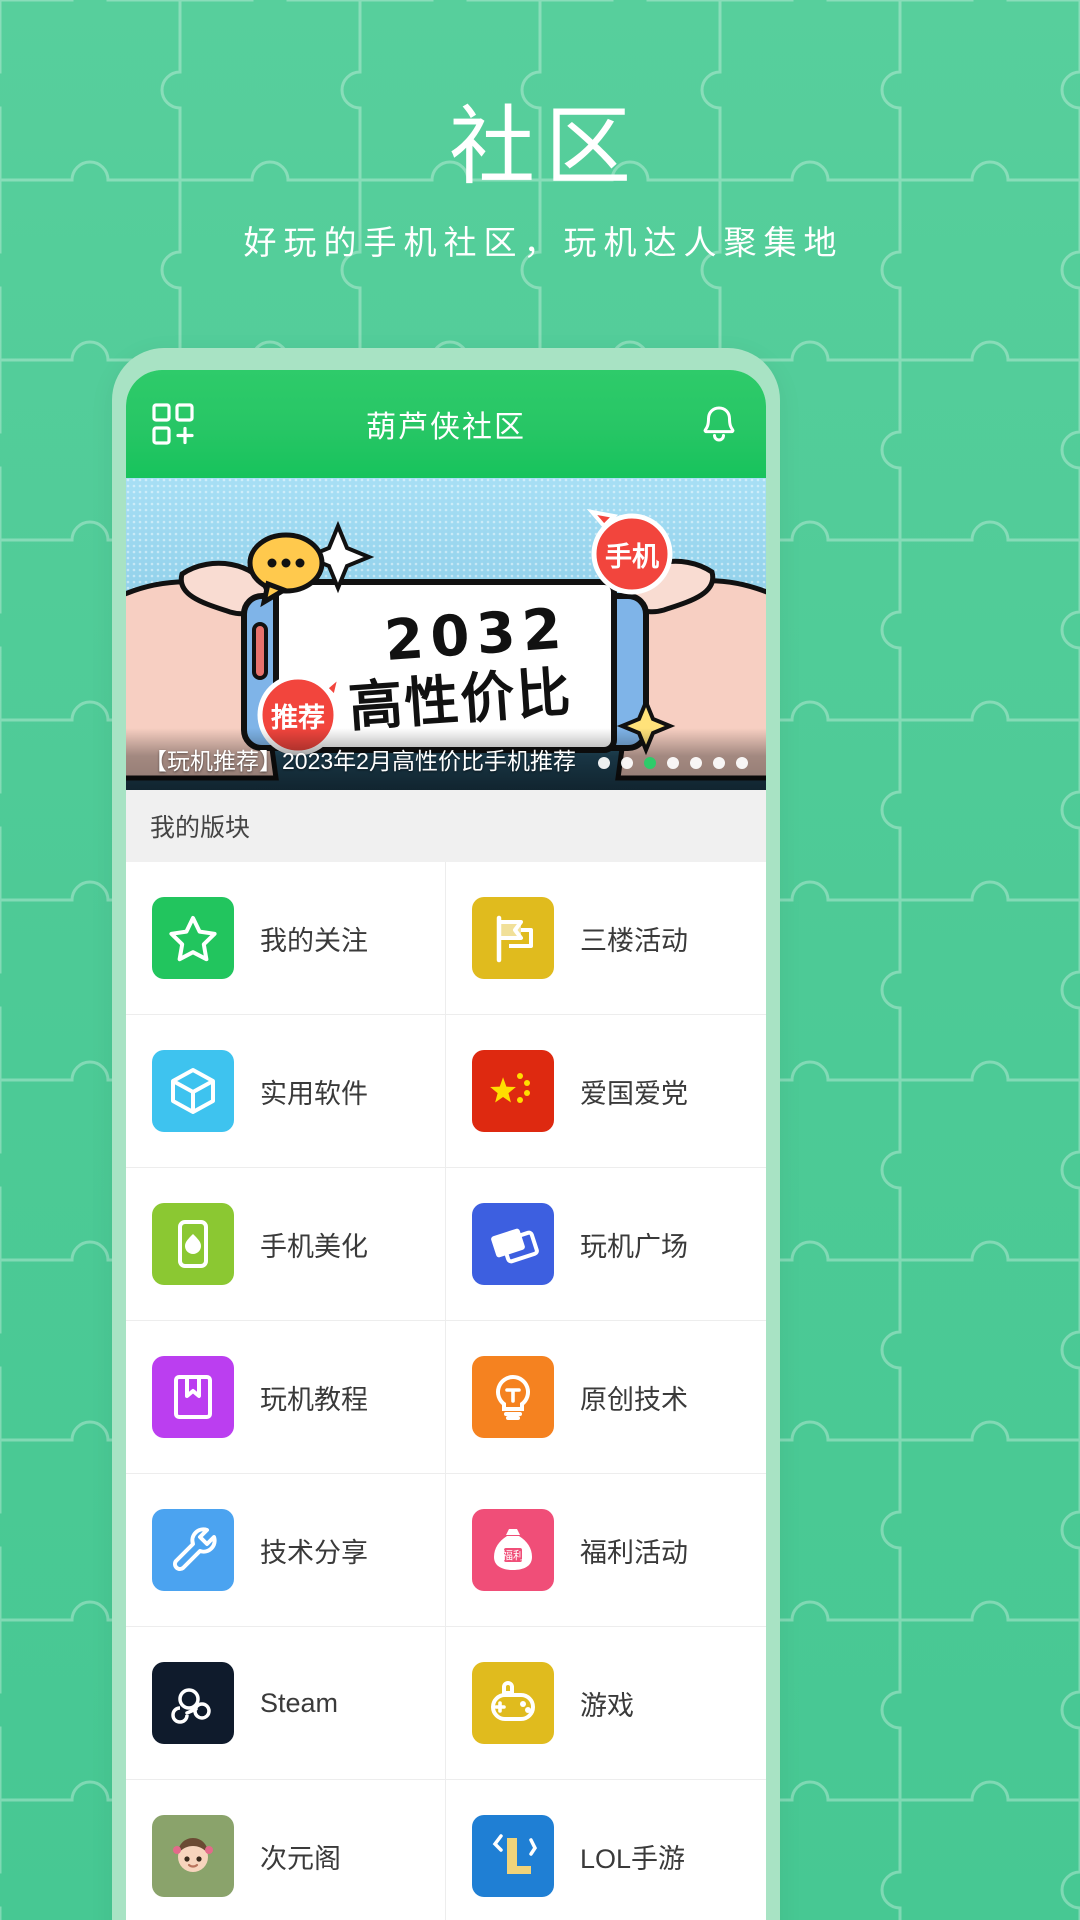 The height and width of the screenshot is (1920, 1080). Describe the element at coordinates (360, 761) in the screenshot. I see `banner-caption: 【玩机推荐】2023年2月高性价比手机推荐` at that location.